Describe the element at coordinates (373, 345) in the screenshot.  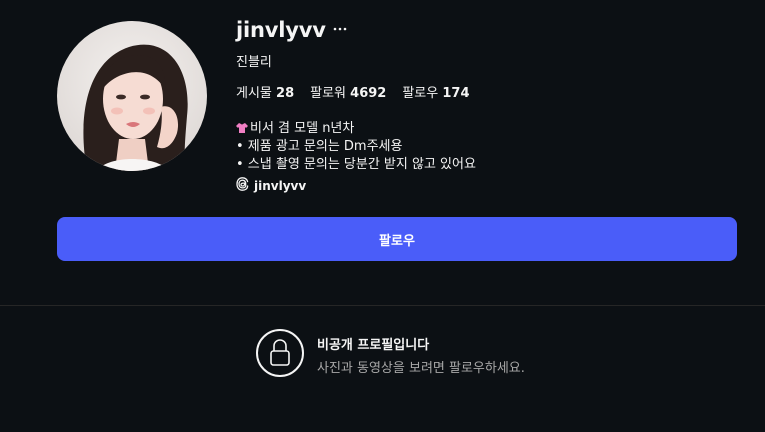
I see `private-profile-title: 비공개 프로필입니다` at that location.